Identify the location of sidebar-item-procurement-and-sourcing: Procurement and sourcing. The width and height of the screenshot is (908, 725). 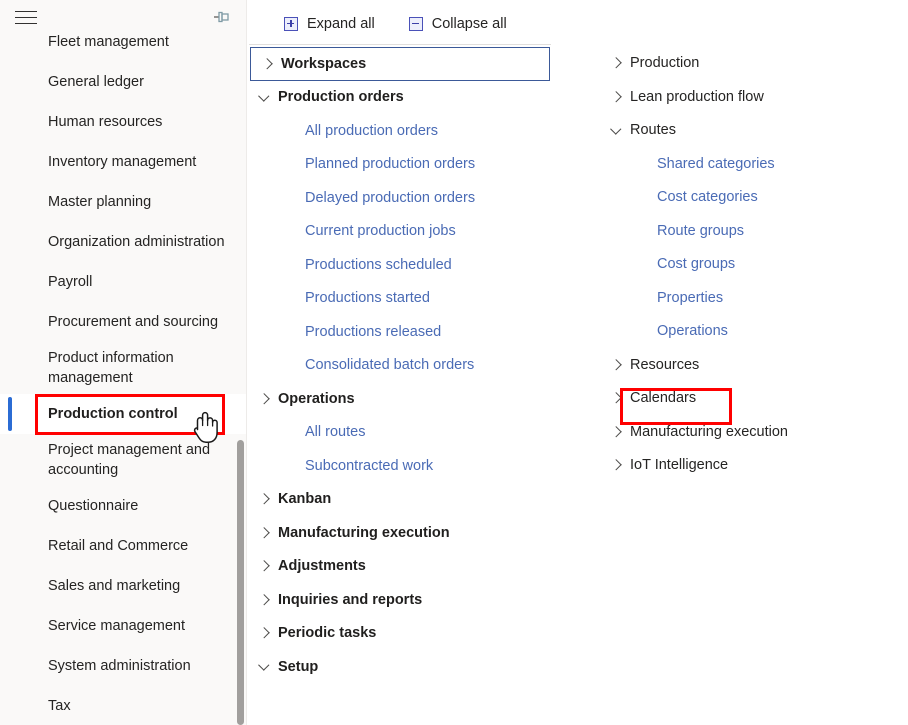
(123, 322).